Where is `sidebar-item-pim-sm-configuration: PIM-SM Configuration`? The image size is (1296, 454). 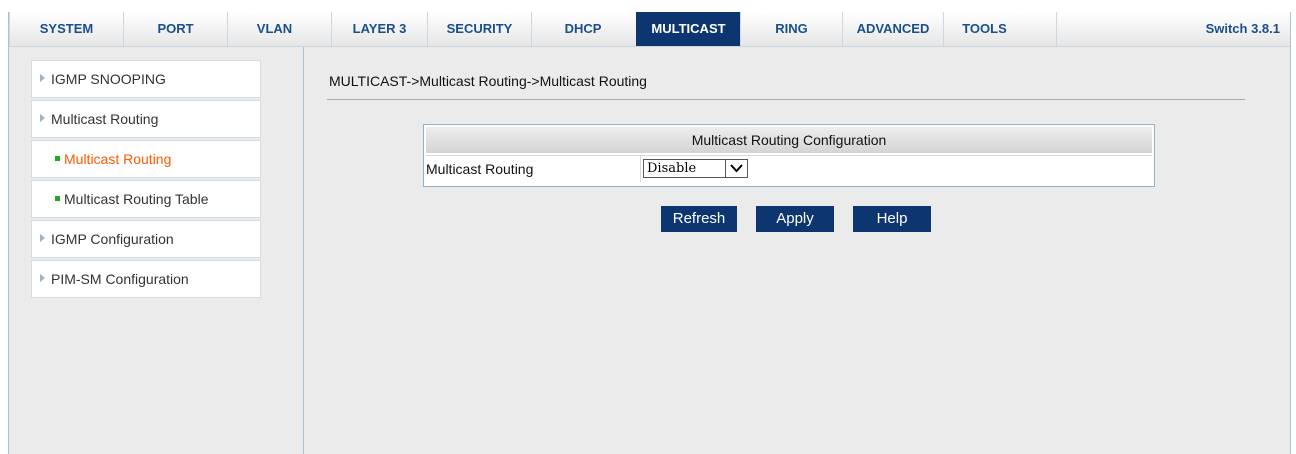 sidebar-item-pim-sm-configuration: PIM-SM Configuration is located at coordinates (146, 279).